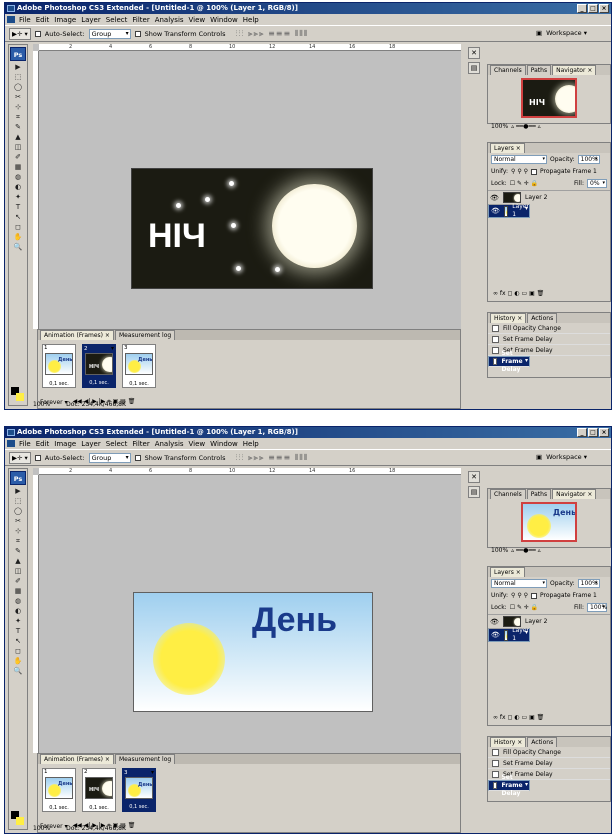  Describe the element at coordinates (18, 247) in the screenshot. I see `zoom-tool-icon: 🔍` at that location.